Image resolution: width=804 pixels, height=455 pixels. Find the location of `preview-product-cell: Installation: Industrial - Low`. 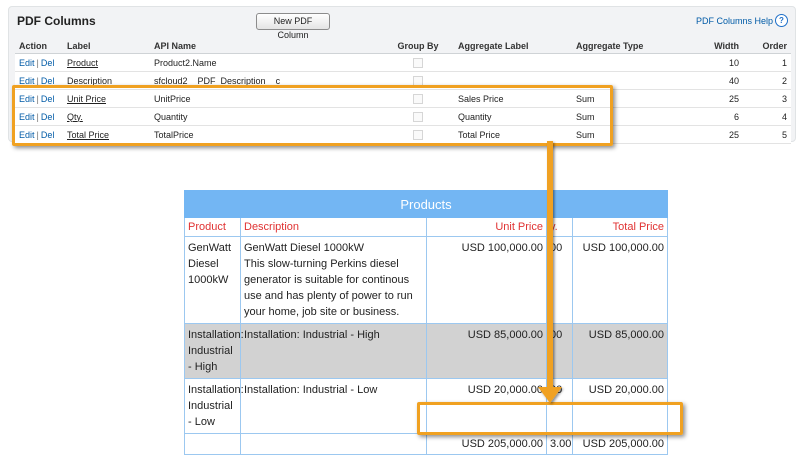

preview-product-cell: Installation: Industrial - Low is located at coordinates (214, 406).